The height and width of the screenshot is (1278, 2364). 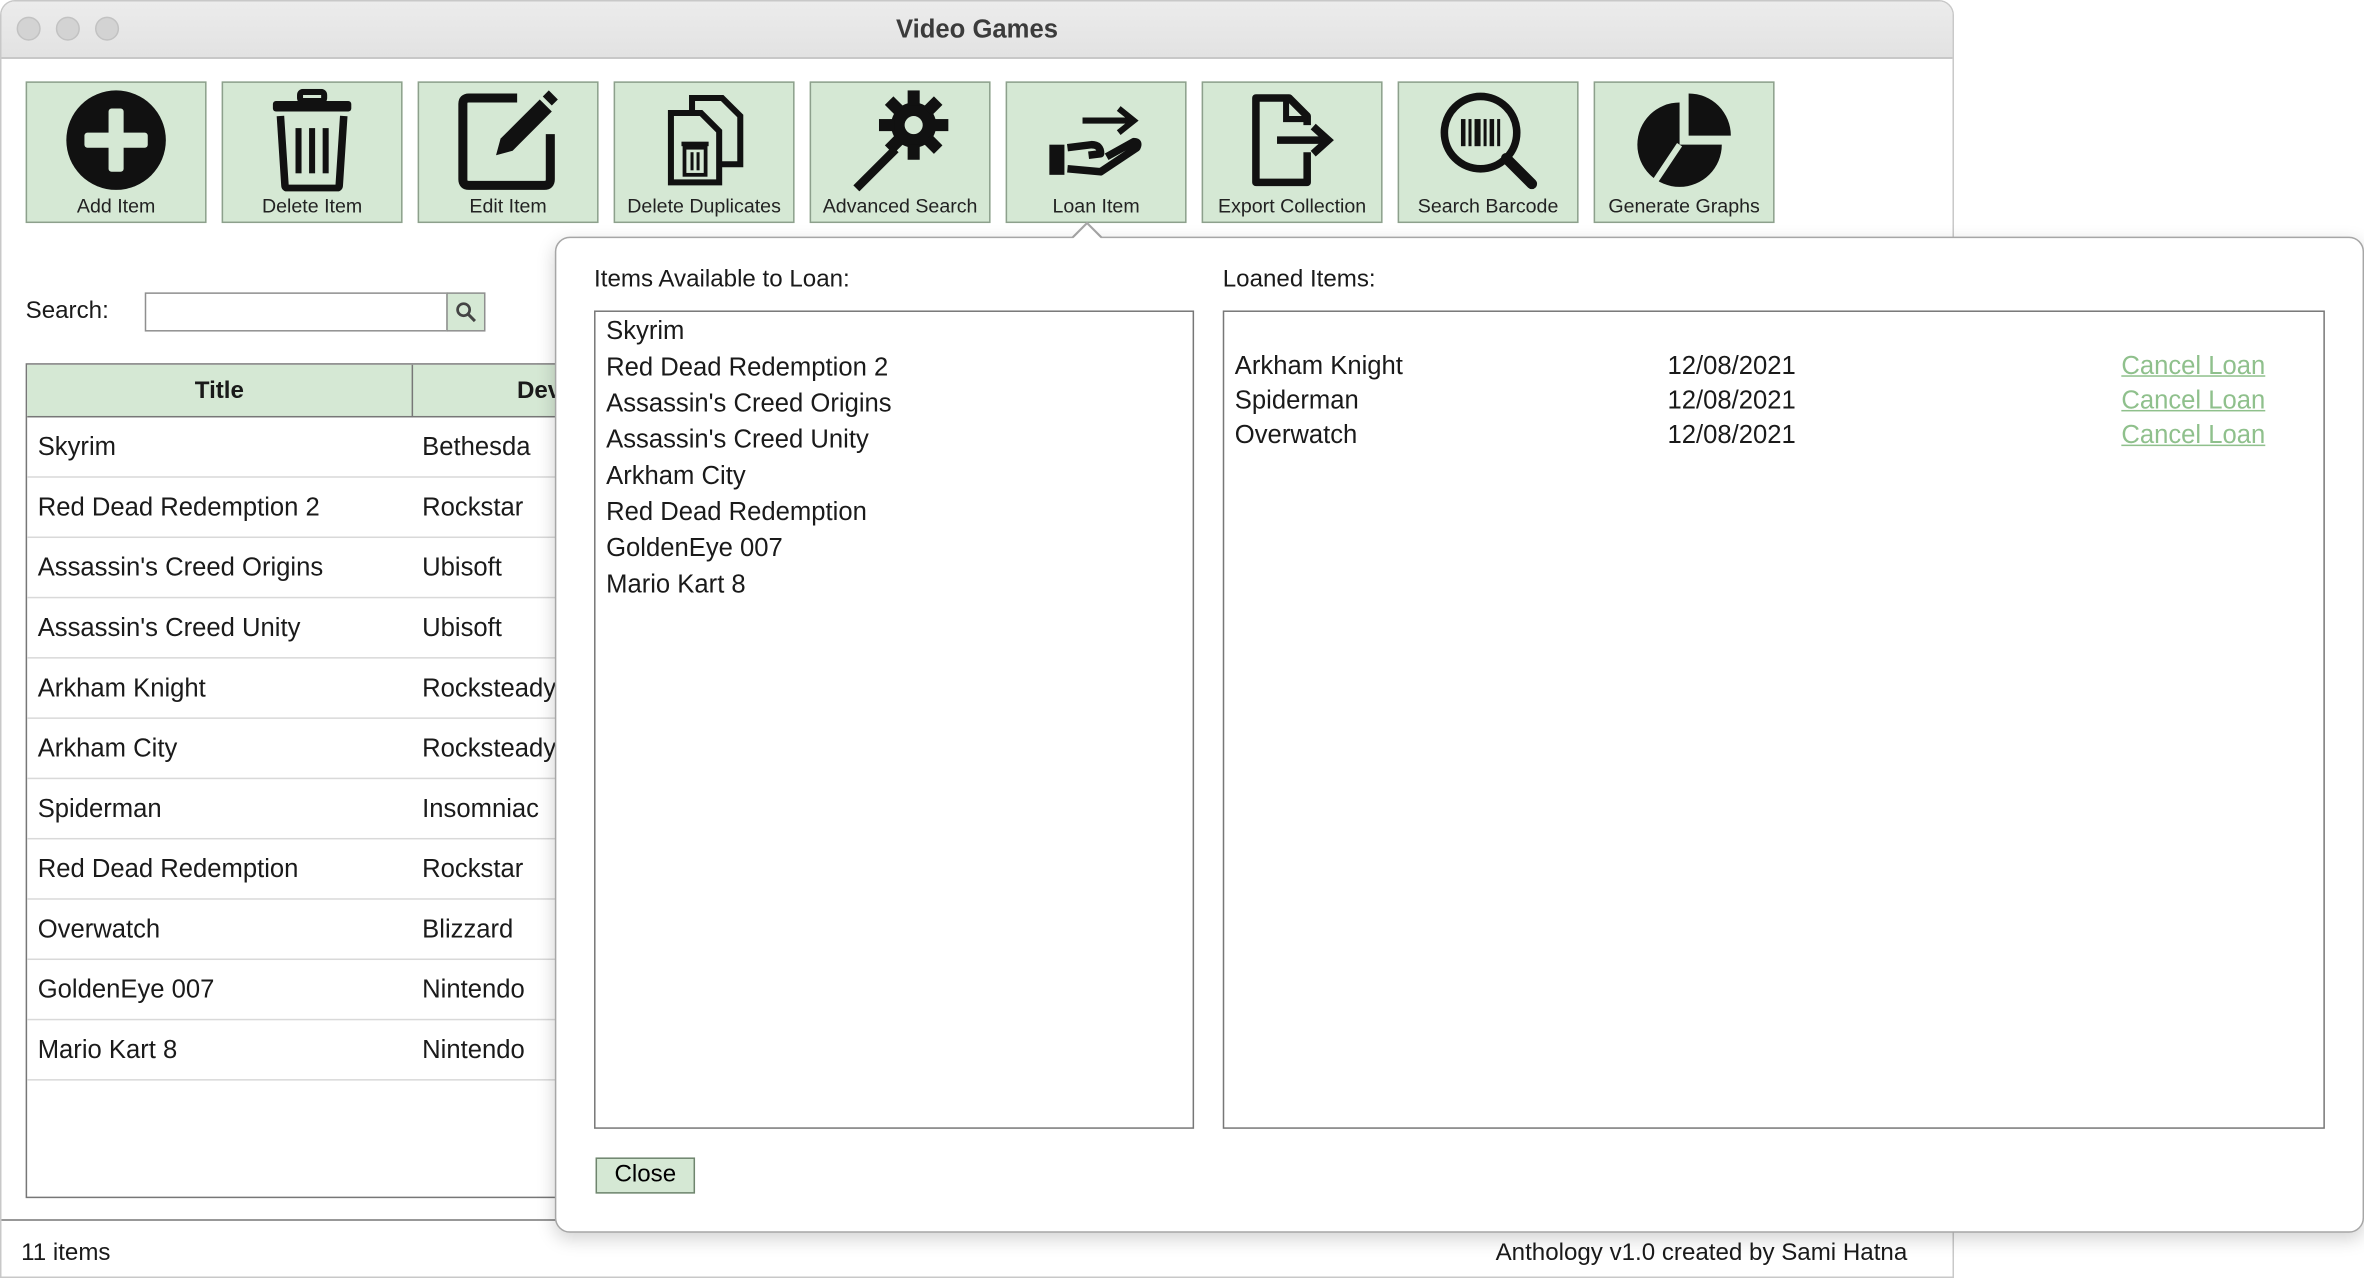 I want to click on duplicate-delete-icon, so click(x=704, y=140).